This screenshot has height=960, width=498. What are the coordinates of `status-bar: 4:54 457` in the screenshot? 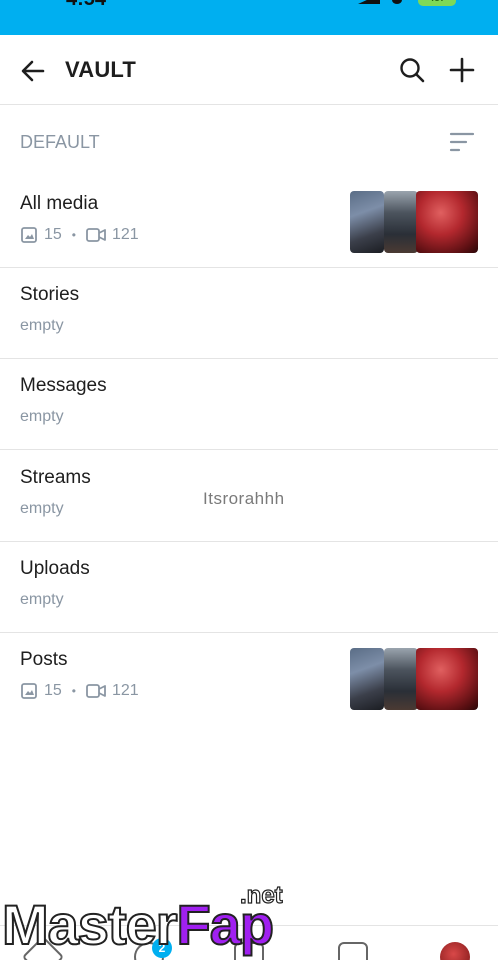 It's located at (249, 17).